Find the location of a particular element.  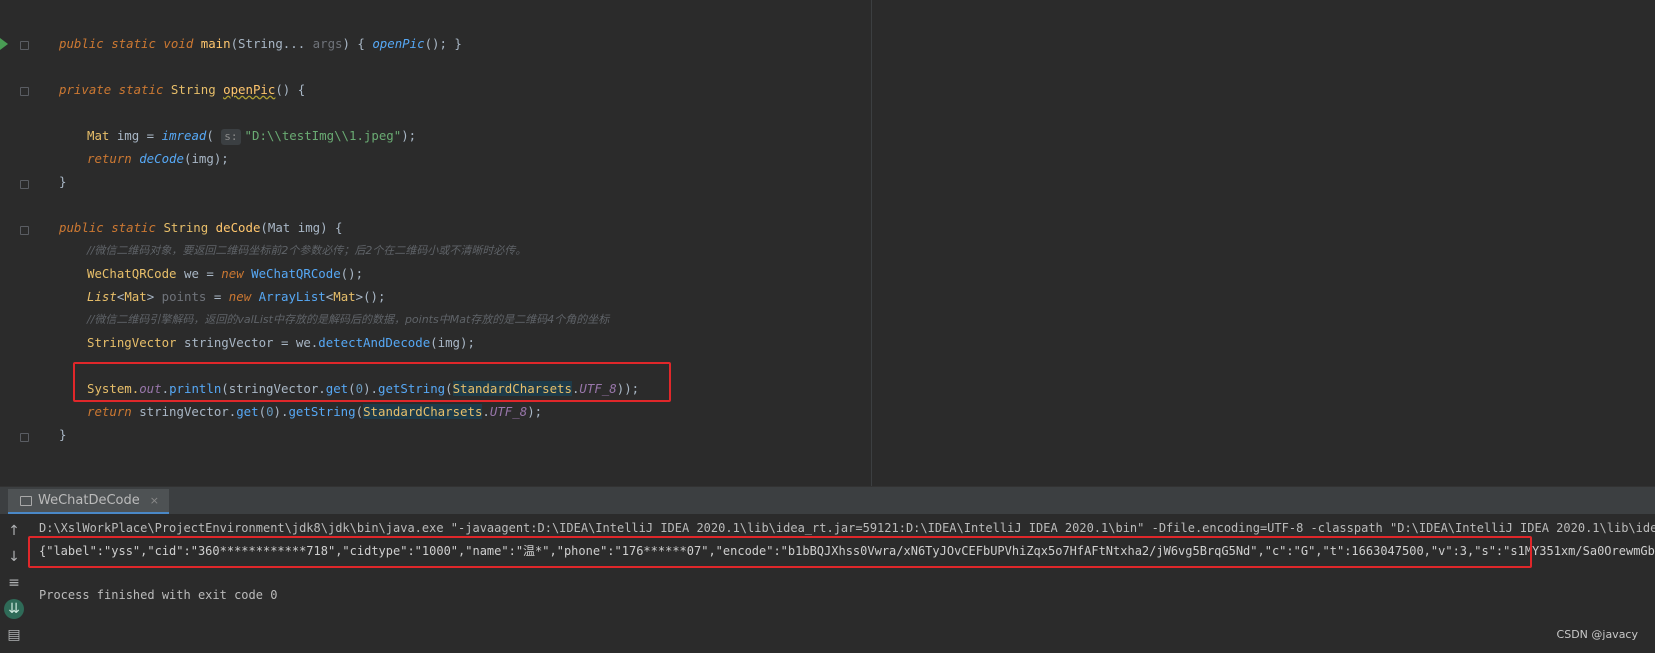

arrow-up-icon: ↑ is located at coordinates (14, 531).